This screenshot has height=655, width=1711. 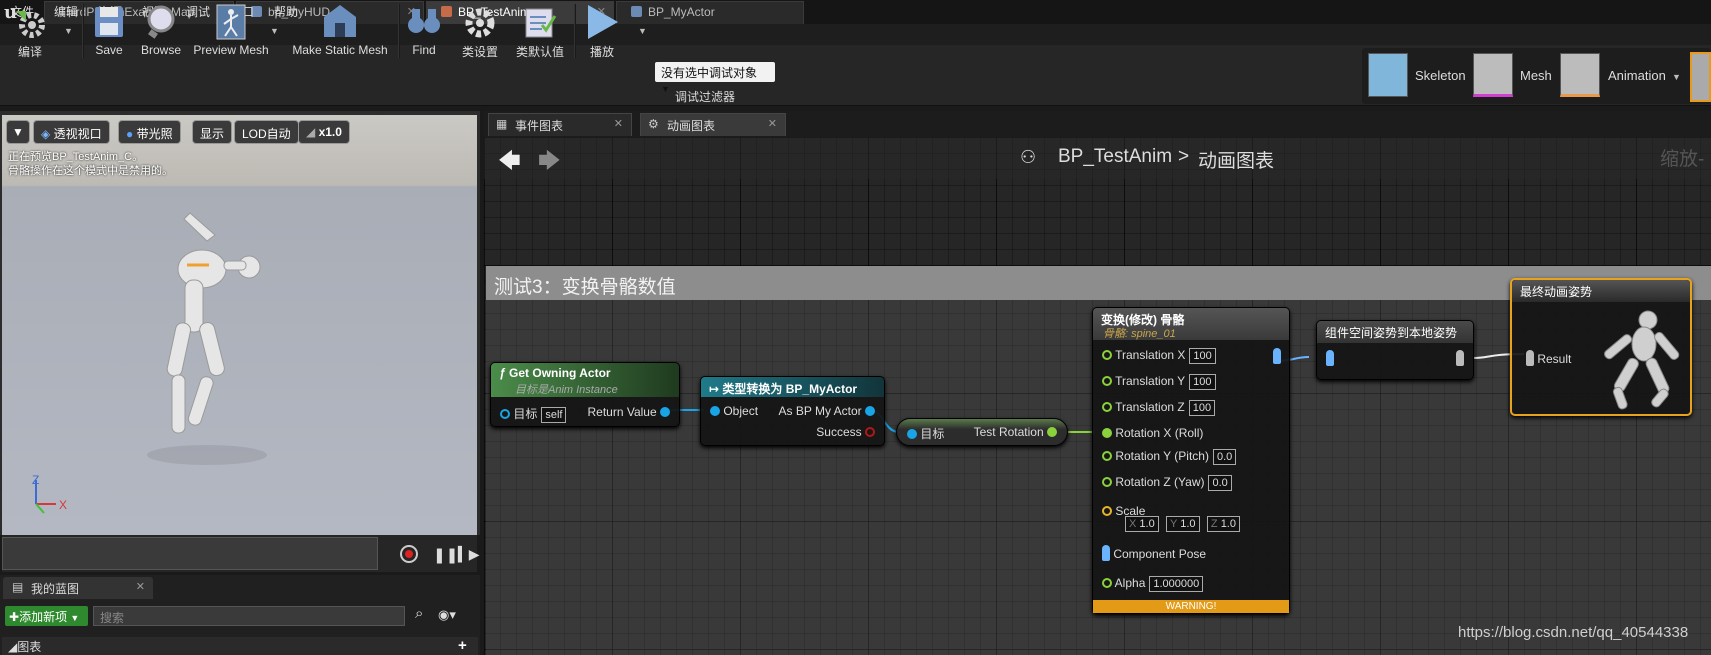 I want to click on rotation-x-pin: Rotation X (Roll), so click(x=1152, y=433).